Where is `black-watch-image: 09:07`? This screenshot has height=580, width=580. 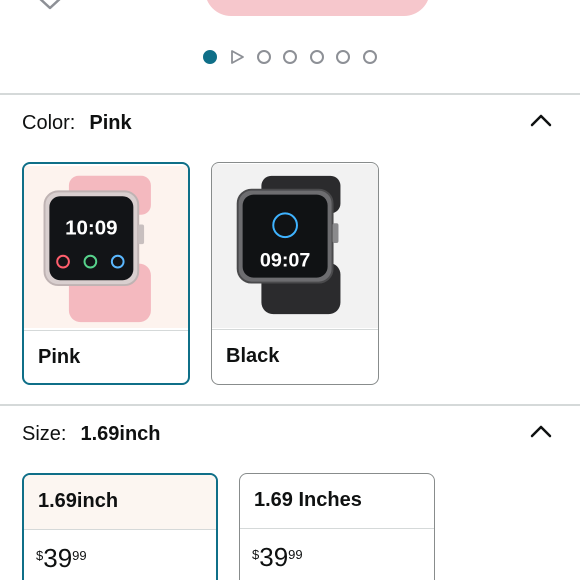
black-watch-image: 09:07 is located at coordinates (295, 246).